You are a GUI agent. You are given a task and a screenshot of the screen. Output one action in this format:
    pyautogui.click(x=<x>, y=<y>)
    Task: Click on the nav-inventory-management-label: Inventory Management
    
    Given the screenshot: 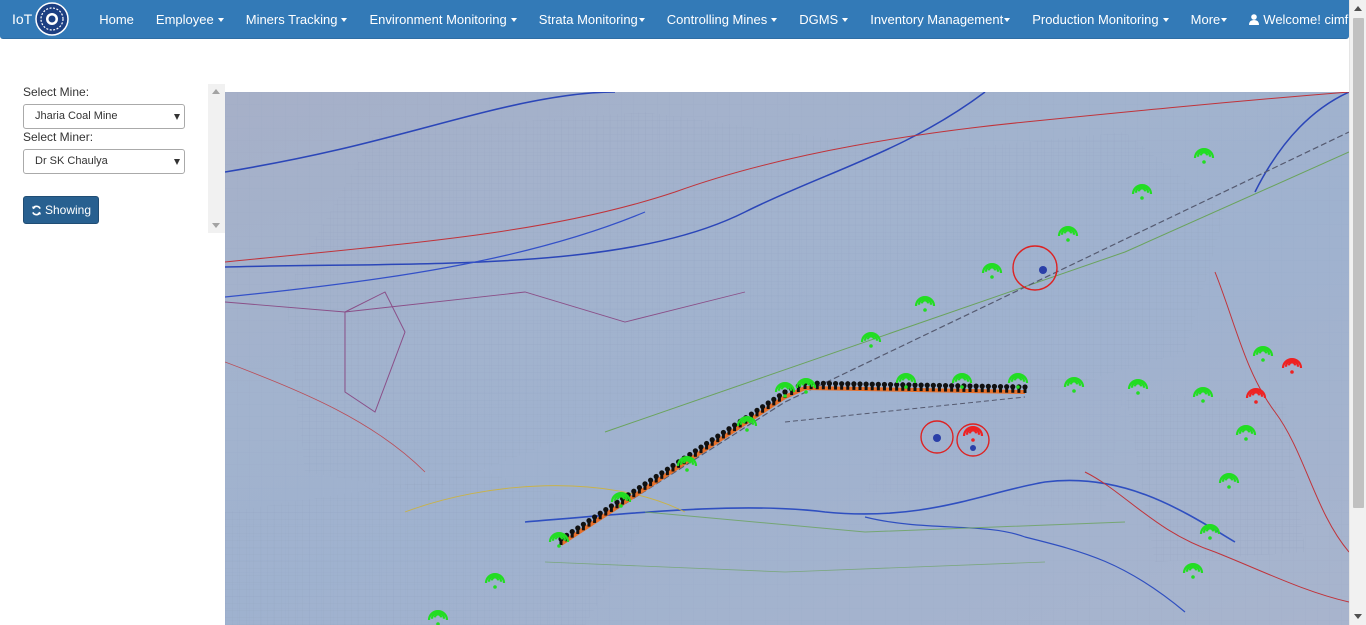 What is the action you would take?
    pyautogui.click(x=937, y=19)
    